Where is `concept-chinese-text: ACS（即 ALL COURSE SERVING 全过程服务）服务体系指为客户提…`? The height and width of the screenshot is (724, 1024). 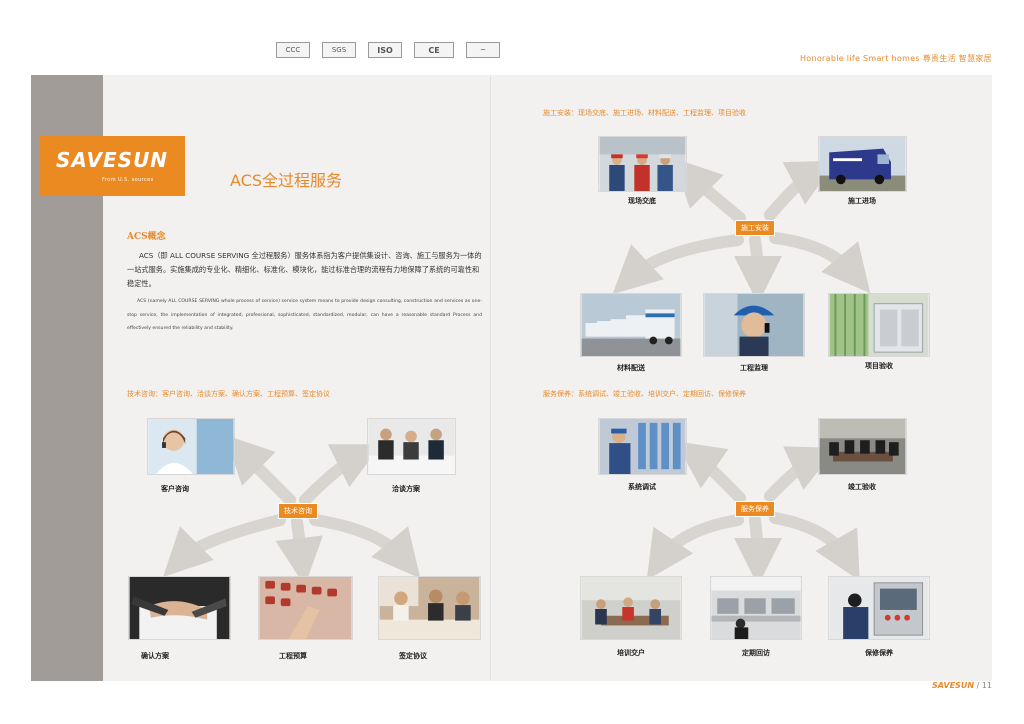
concept-chinese-text: ACS（即 ALL COURSE SERVING 全过程服务）服务体系指为客户提… is located at coordinates (304, 269).